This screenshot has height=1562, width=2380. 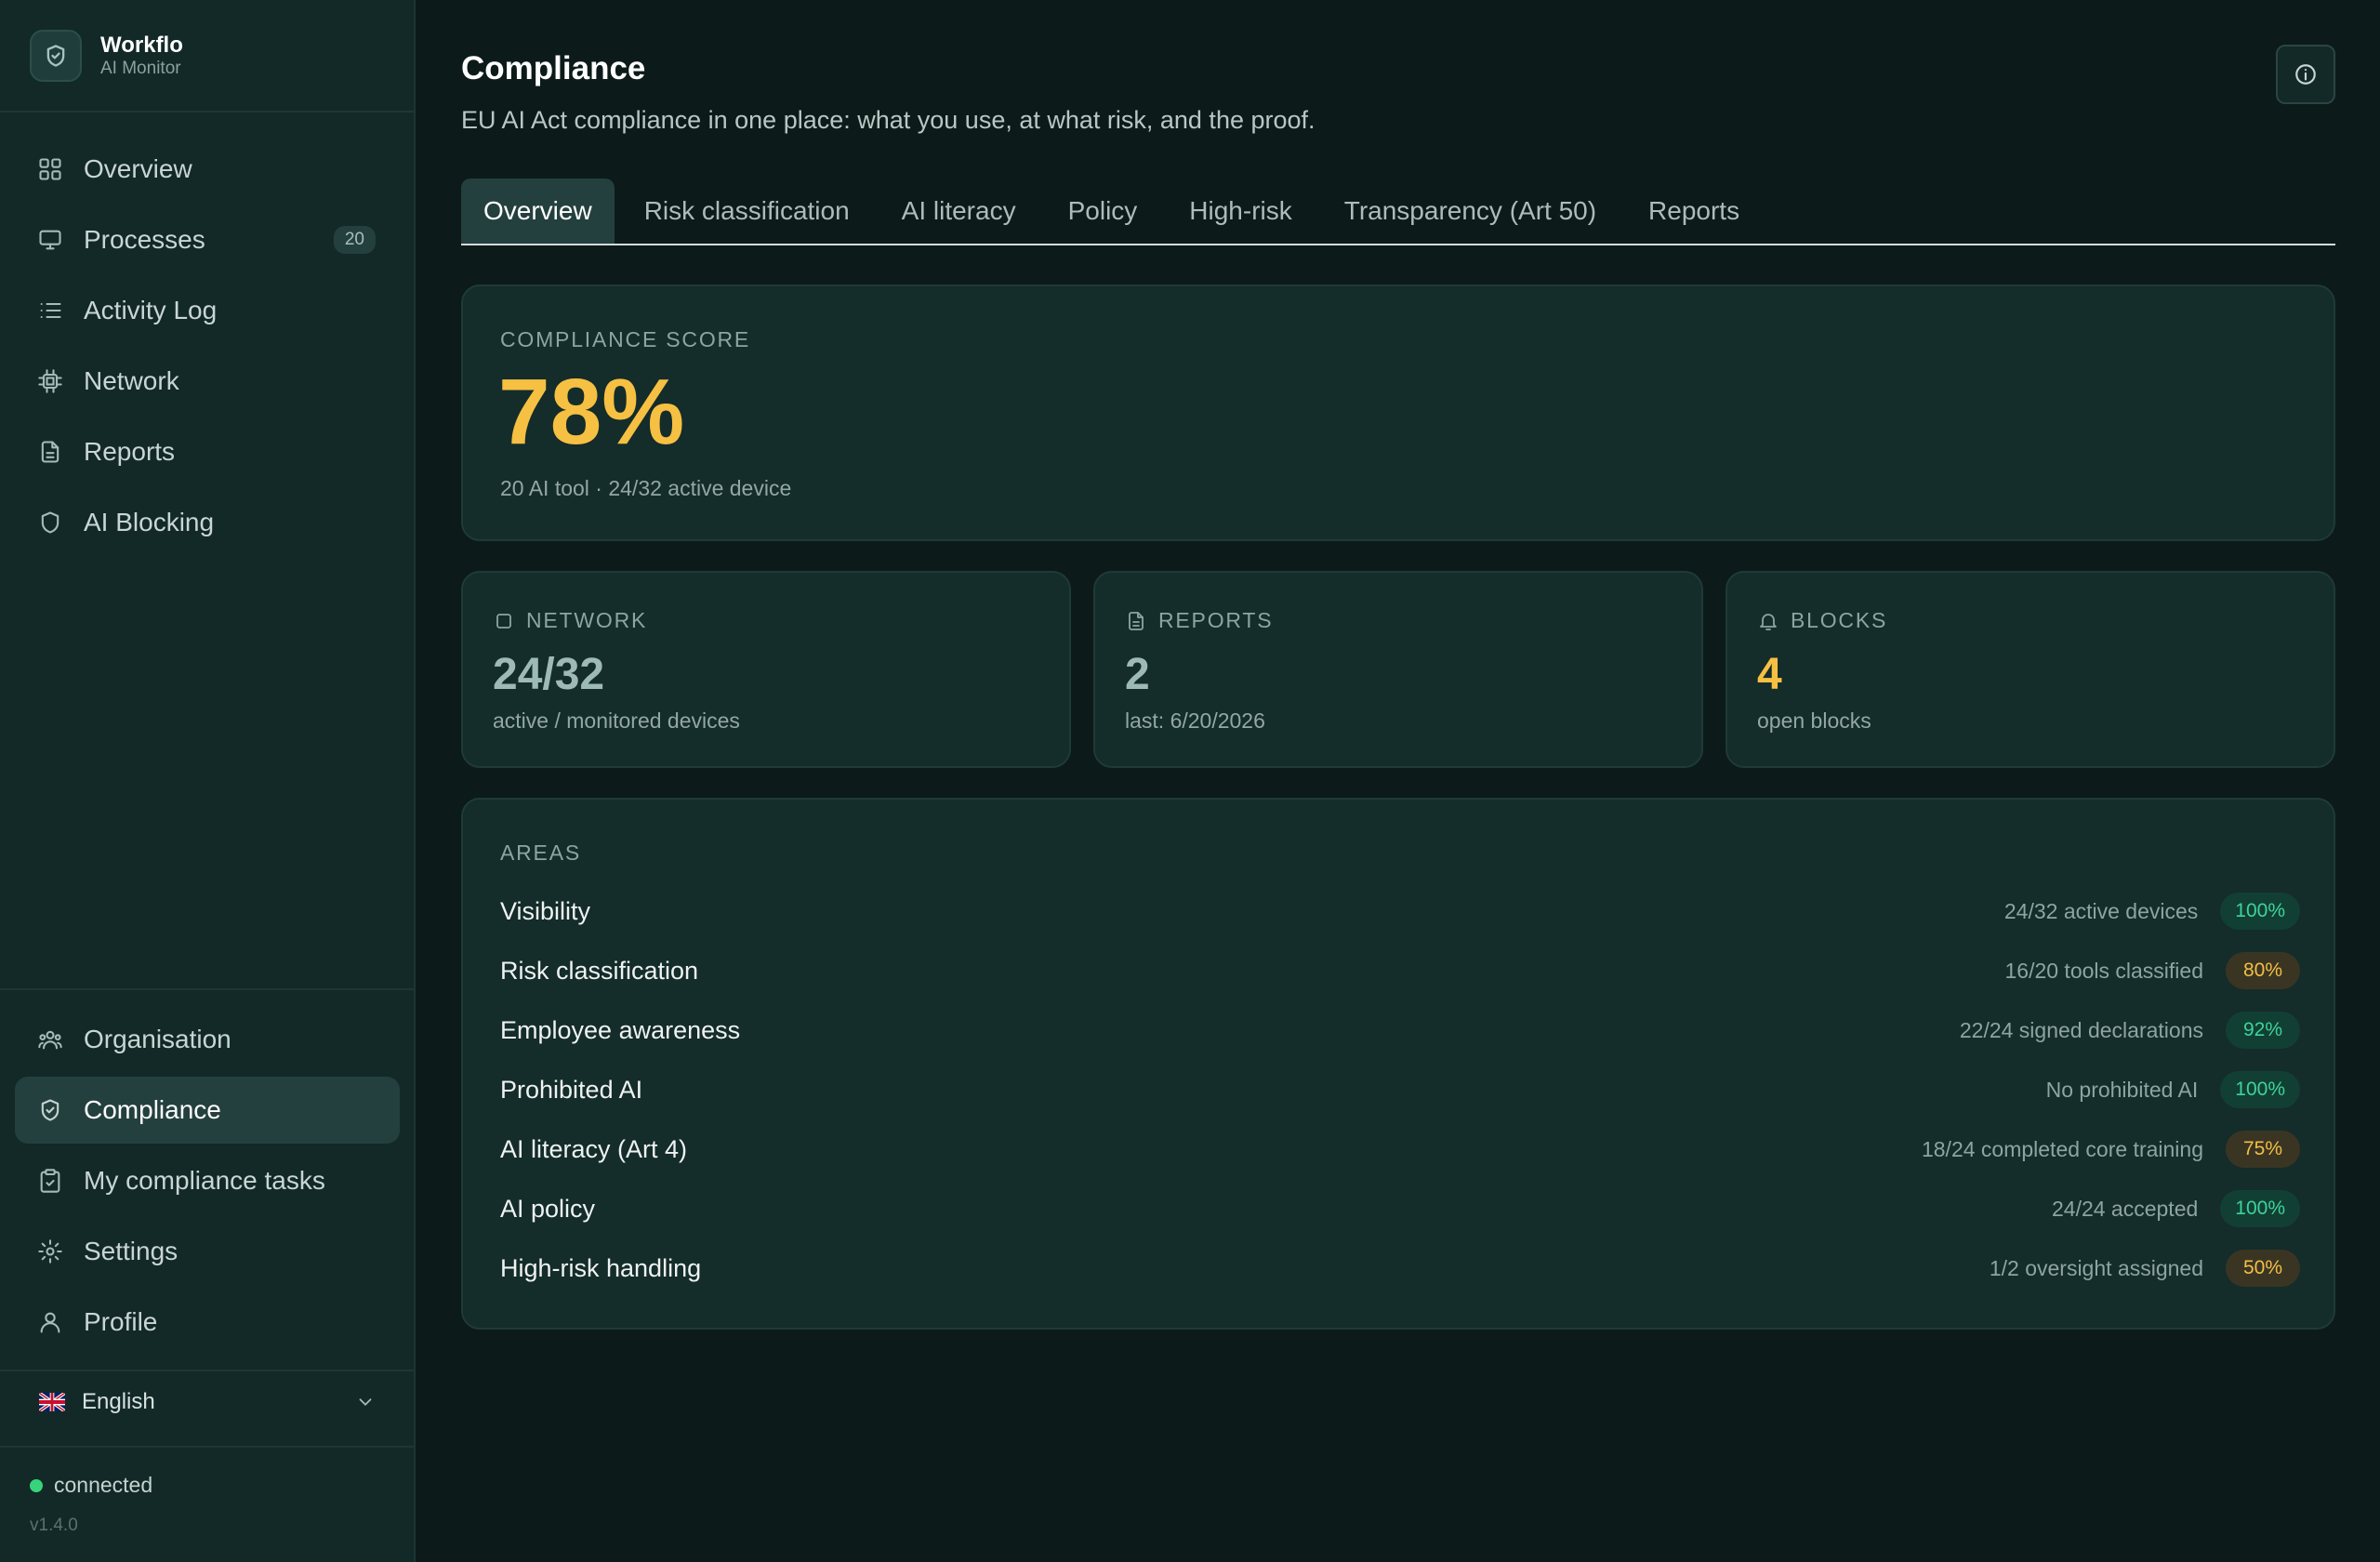 What do you see at coordinates (620, 1029) in the screenshot?
I see `area-name: Employee awareness` at bounding box center [620, 1029].